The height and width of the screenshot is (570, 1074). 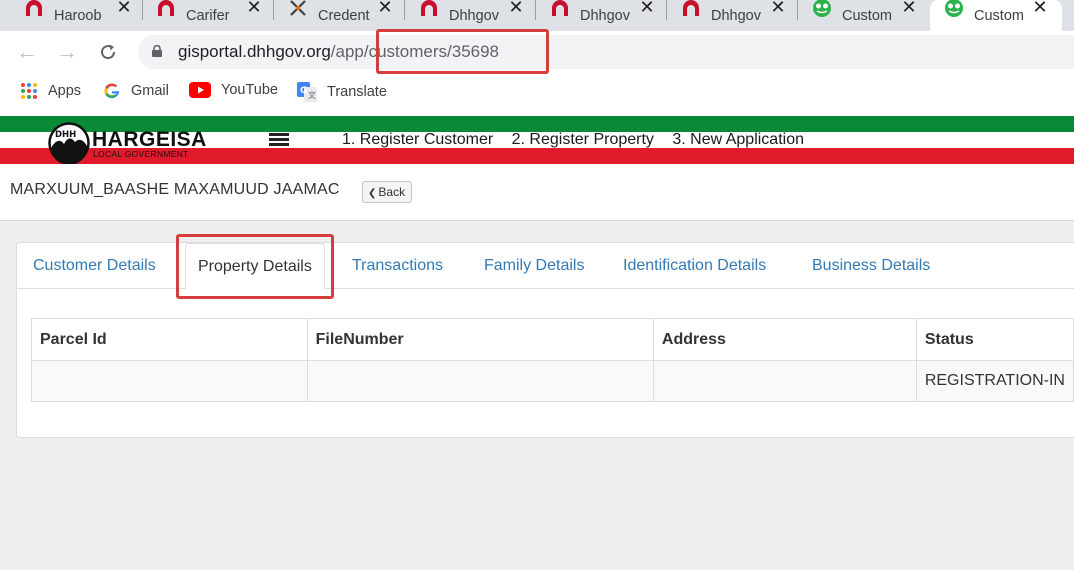 I want to click on browser-tab: Haroob ✕, so click(x=71, y=15).